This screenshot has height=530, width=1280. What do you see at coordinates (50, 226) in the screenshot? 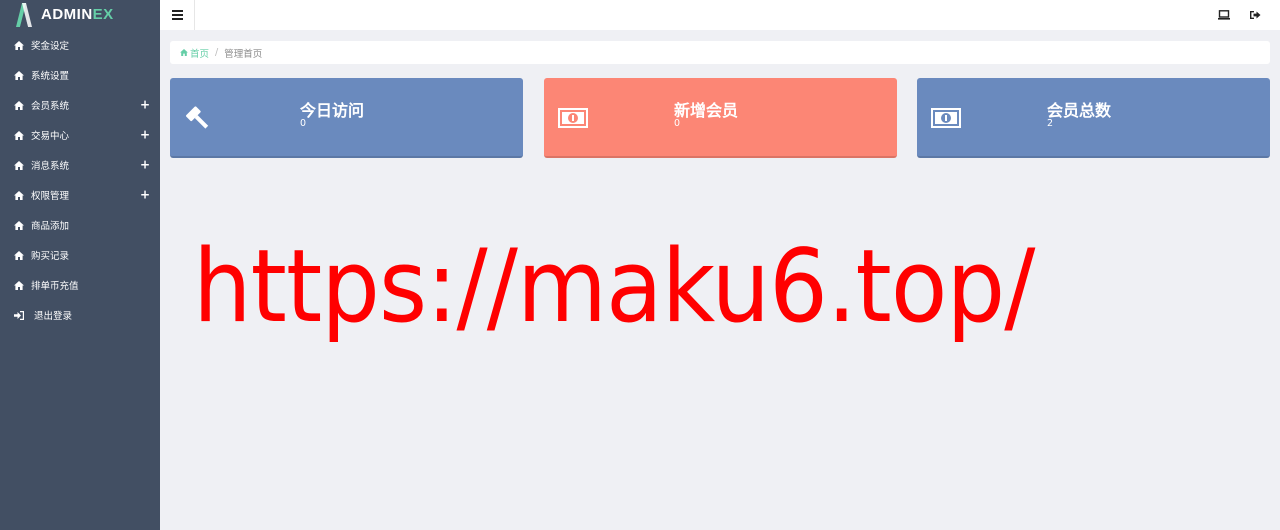
I see `sidebar-item-label: 商品添加` at bounding box center [50, 226].